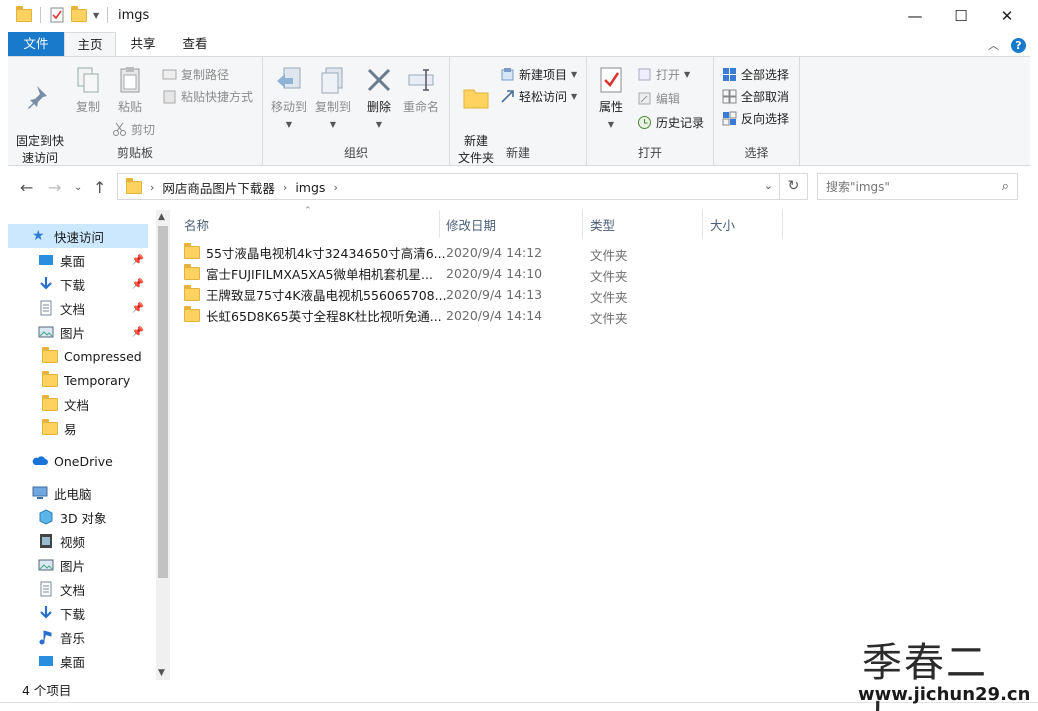  What do you see at coordinates (96, 15) in the screenshot?
I see `customize-toolbar-icon: ▼` at bounding box center [96, 15].